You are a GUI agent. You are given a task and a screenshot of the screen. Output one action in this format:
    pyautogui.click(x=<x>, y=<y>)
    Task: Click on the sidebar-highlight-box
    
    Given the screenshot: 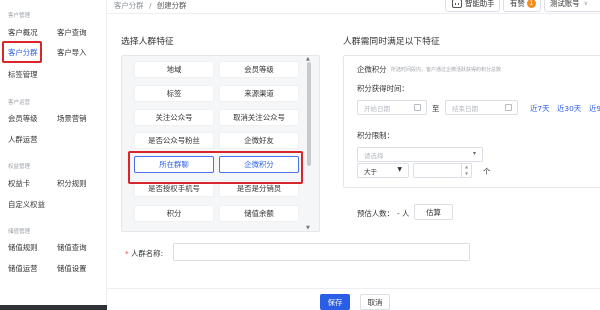 What is the action you would take?
    pyautogui.click(x=22, y=52)
    